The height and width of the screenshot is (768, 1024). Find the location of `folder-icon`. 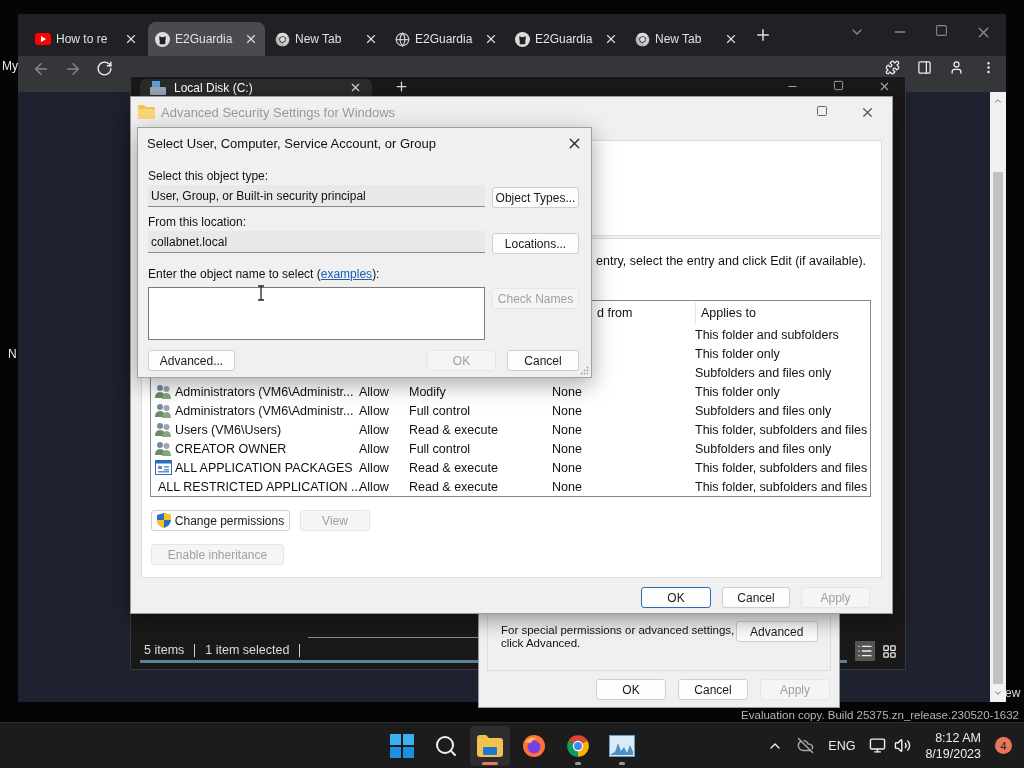

folder-icon is located at coordinates (146, 112).